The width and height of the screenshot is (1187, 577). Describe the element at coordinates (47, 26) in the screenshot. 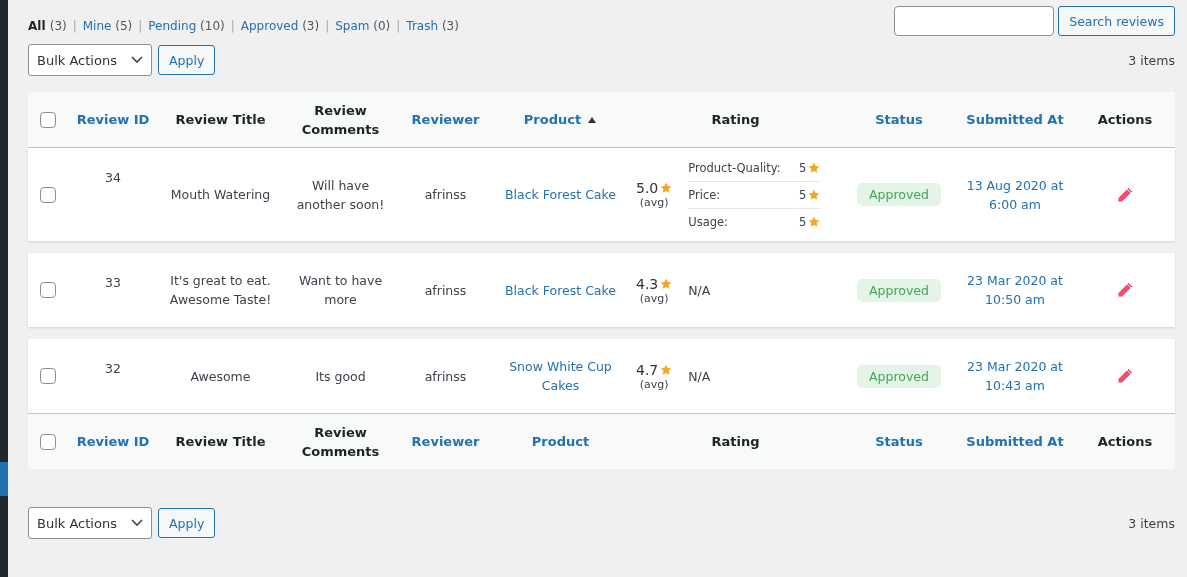

I see `filter-link: All (3)` at that location.